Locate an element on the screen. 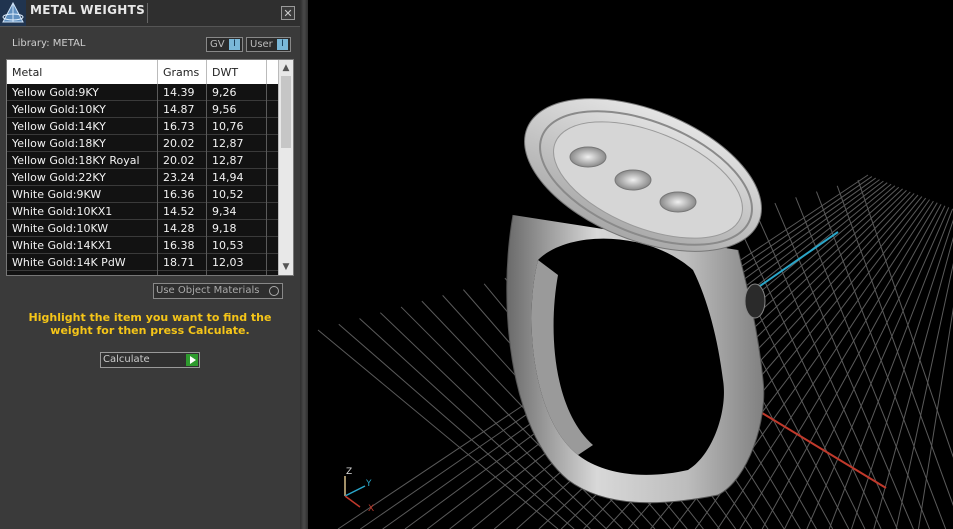  header-grams: Grams is located at coordinates (181, 72).